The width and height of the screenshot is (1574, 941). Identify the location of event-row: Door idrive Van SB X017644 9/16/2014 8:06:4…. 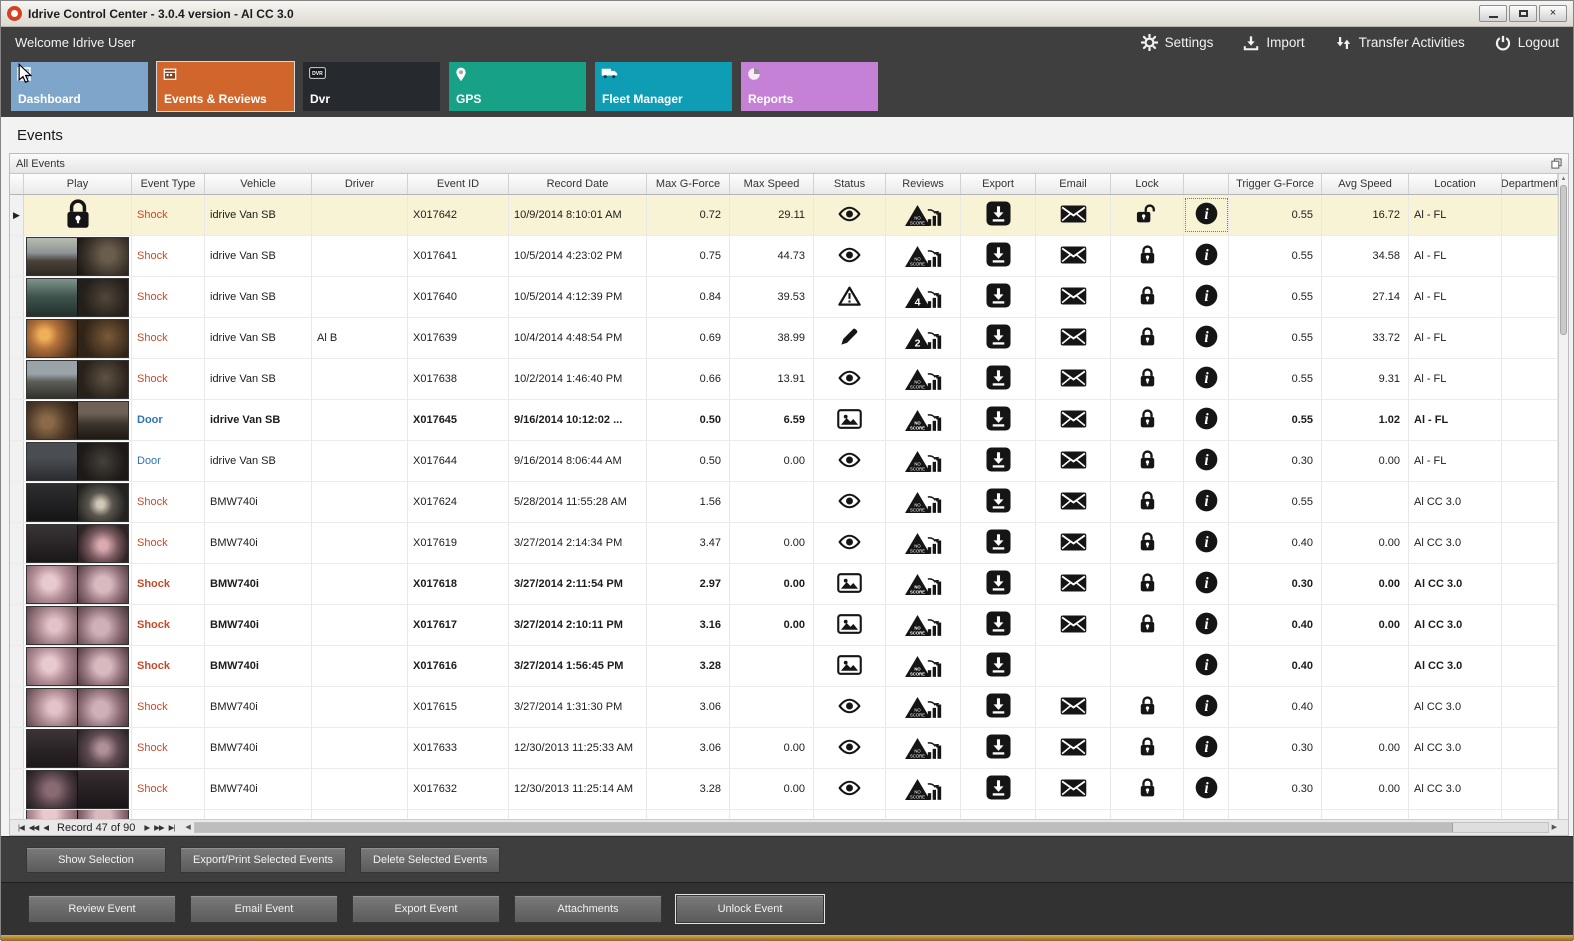
(784, 461).